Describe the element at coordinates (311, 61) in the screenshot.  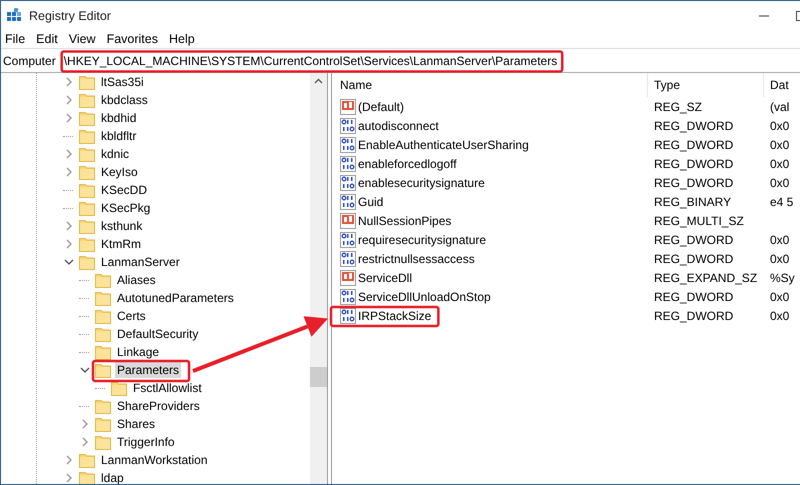
I see `address-path: \HKEY_LOCAL_MACHINE\SYSTEM\CurrentControlSet\Services\LanmanServer\Parameters` at that location.